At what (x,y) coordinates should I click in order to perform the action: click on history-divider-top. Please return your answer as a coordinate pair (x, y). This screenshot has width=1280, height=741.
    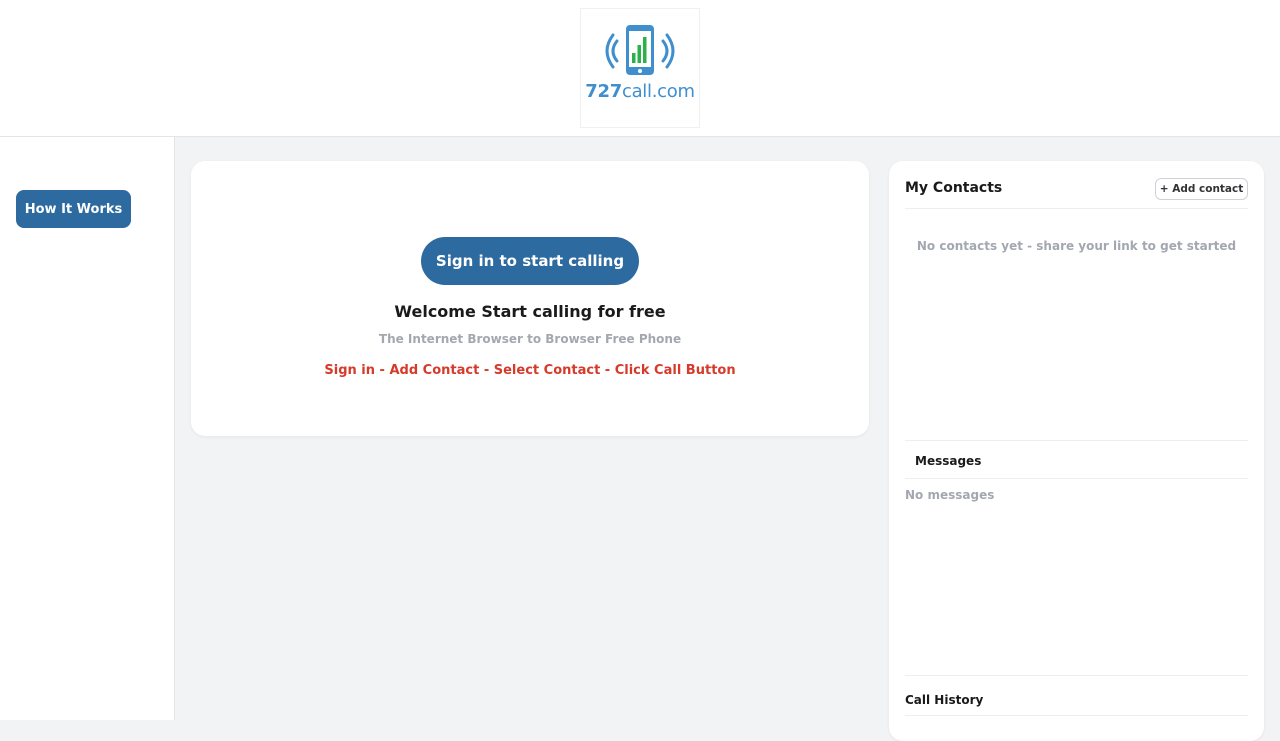
    Looking at the image, I should click on (1076, 675).